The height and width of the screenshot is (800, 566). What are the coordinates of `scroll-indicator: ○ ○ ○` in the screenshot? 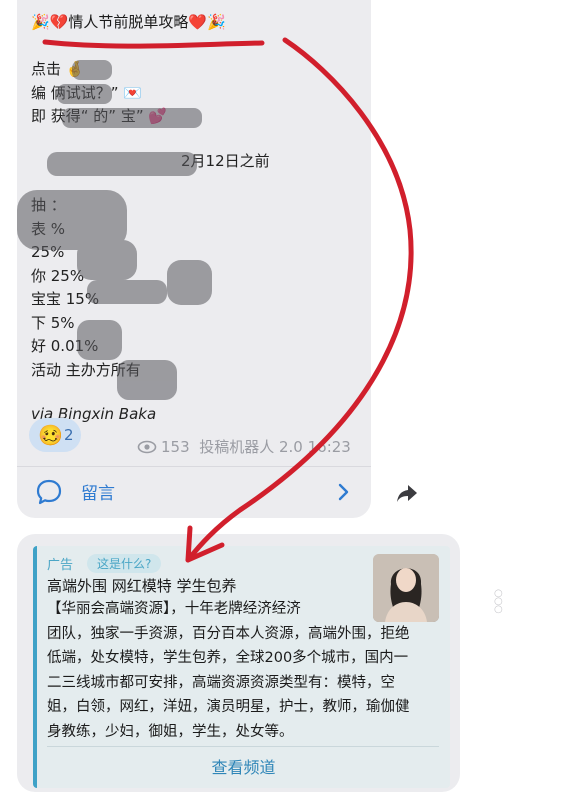 It's located at (499, 601).